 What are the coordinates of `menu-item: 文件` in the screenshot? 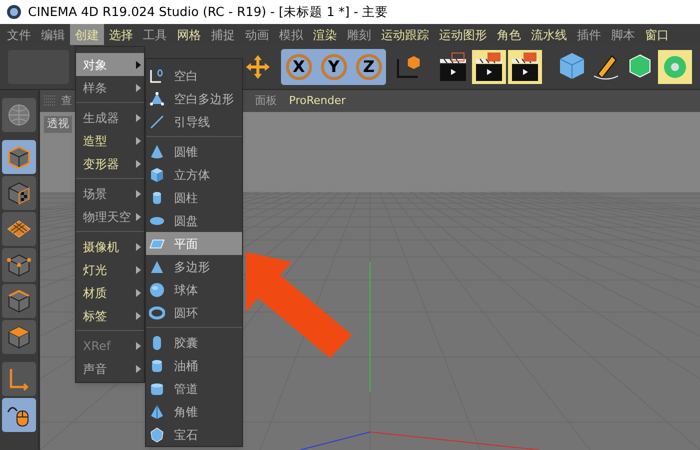 It's located at (19, 34).